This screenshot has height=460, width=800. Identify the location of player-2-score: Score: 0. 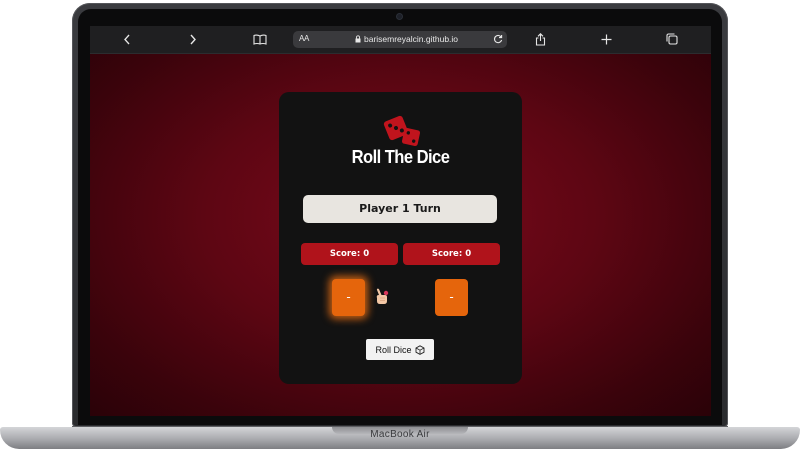
(451, 254).